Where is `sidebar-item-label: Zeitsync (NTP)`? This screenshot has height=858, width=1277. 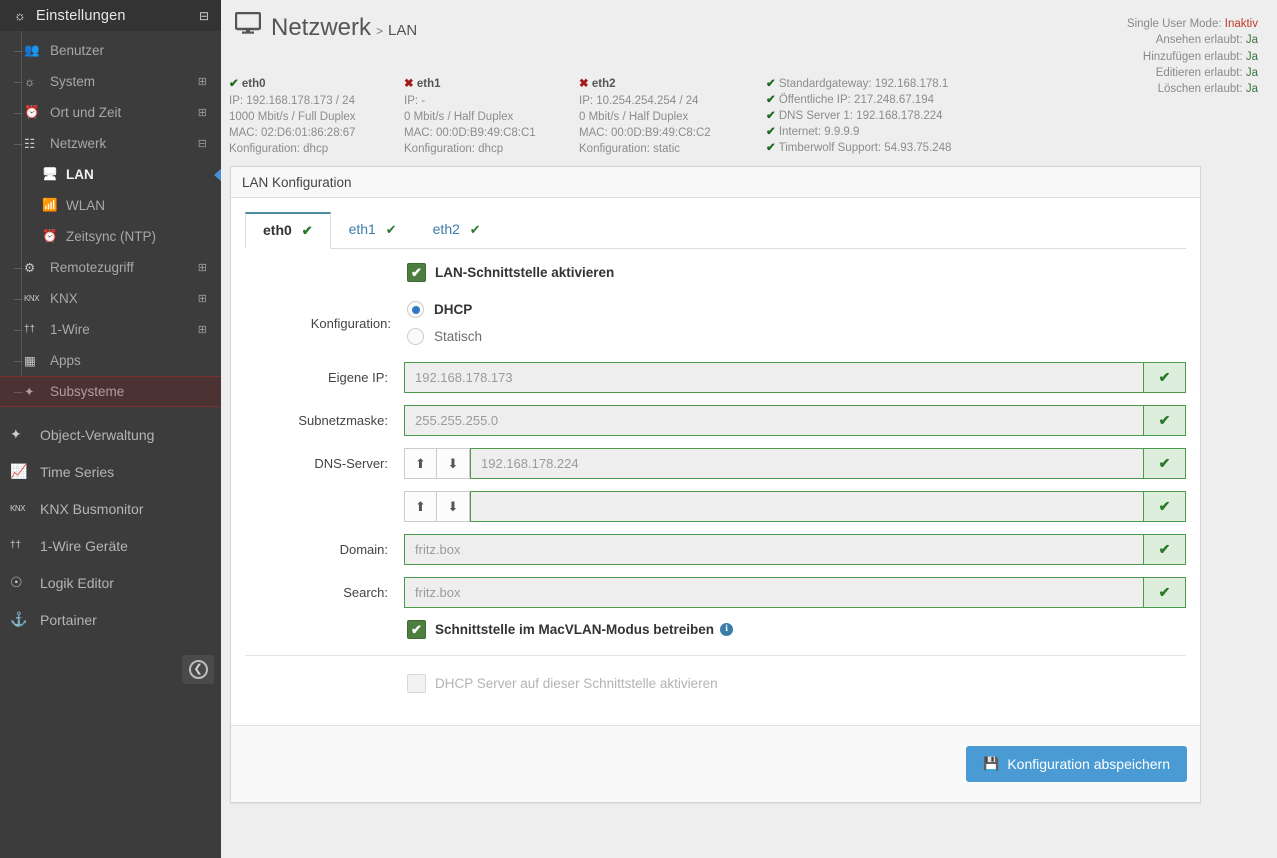 sidebar-item-label: Zeitsync (NTP) is located at coordinates (111, 236).